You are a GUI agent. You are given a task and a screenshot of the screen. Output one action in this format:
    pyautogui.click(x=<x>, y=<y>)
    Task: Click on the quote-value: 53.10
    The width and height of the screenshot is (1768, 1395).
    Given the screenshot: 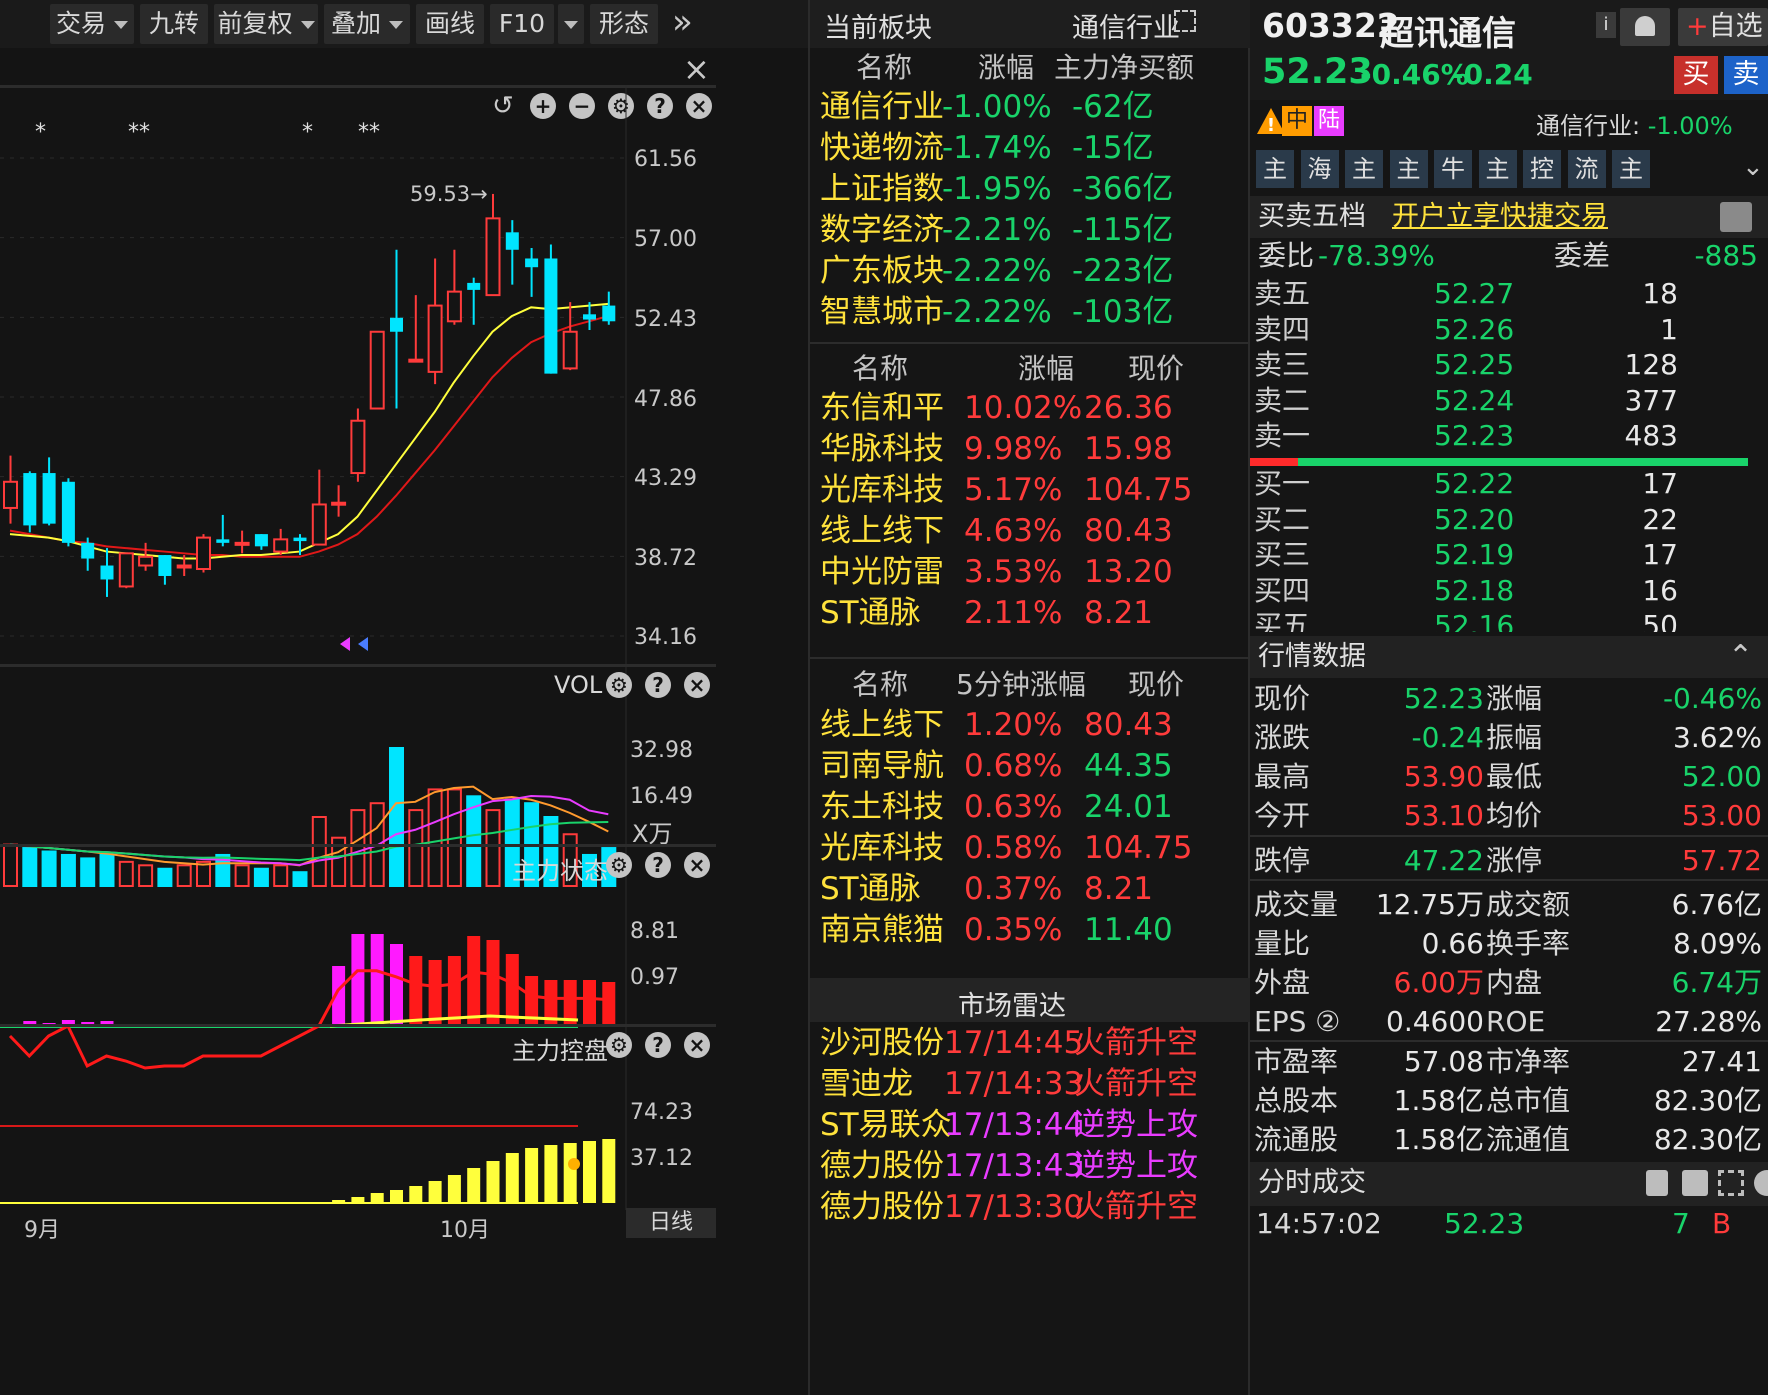 What is the action you would take?
    pyautogui.click(x=1443, y=815)
    